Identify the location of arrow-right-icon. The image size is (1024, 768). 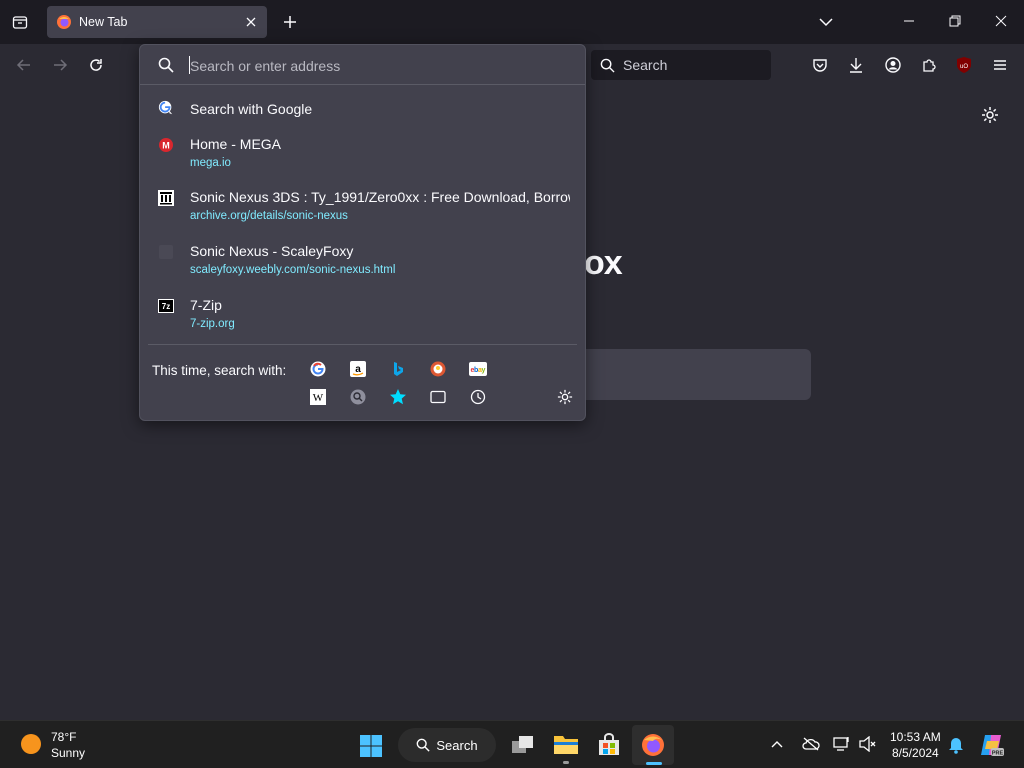
(61, 65).